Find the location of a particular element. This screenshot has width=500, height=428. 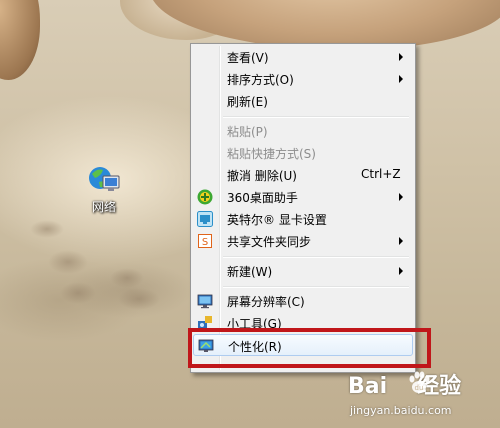

menu-item-label: 粘贴(P) is located at coordinates (247, 132).